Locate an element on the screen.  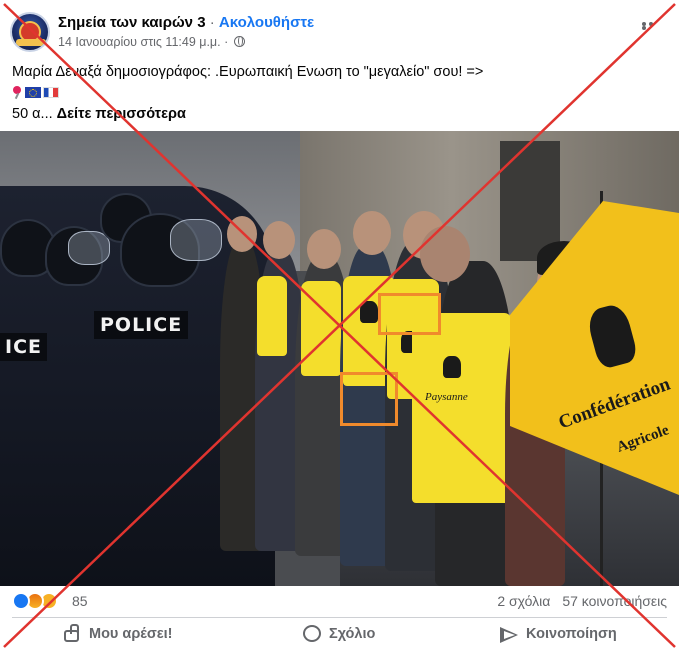
action-divider is located at coordinates (339, 617).